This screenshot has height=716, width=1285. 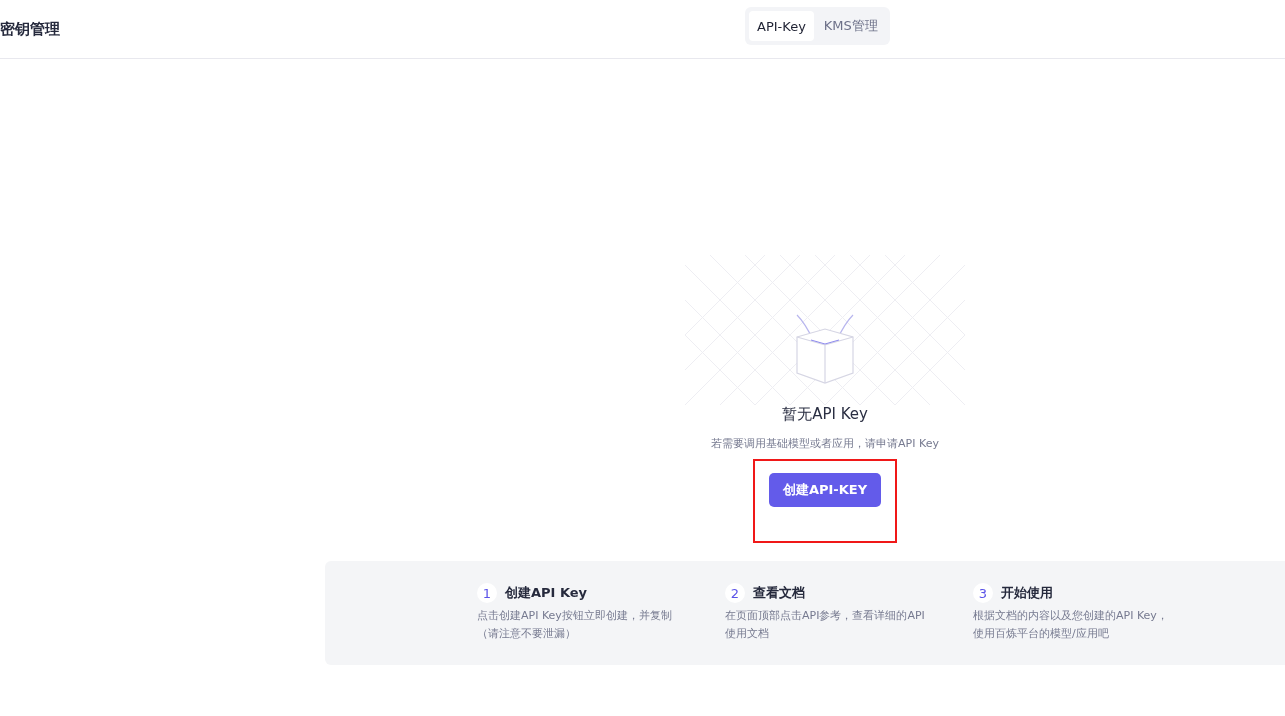 What do you see at coordinates (1071, 625) in the screenshot?
I see `step-description: 根据文档的内容以及您创建的API Key，使用百炼平台的模型/应用吧` at bounding box center [1071, 625].